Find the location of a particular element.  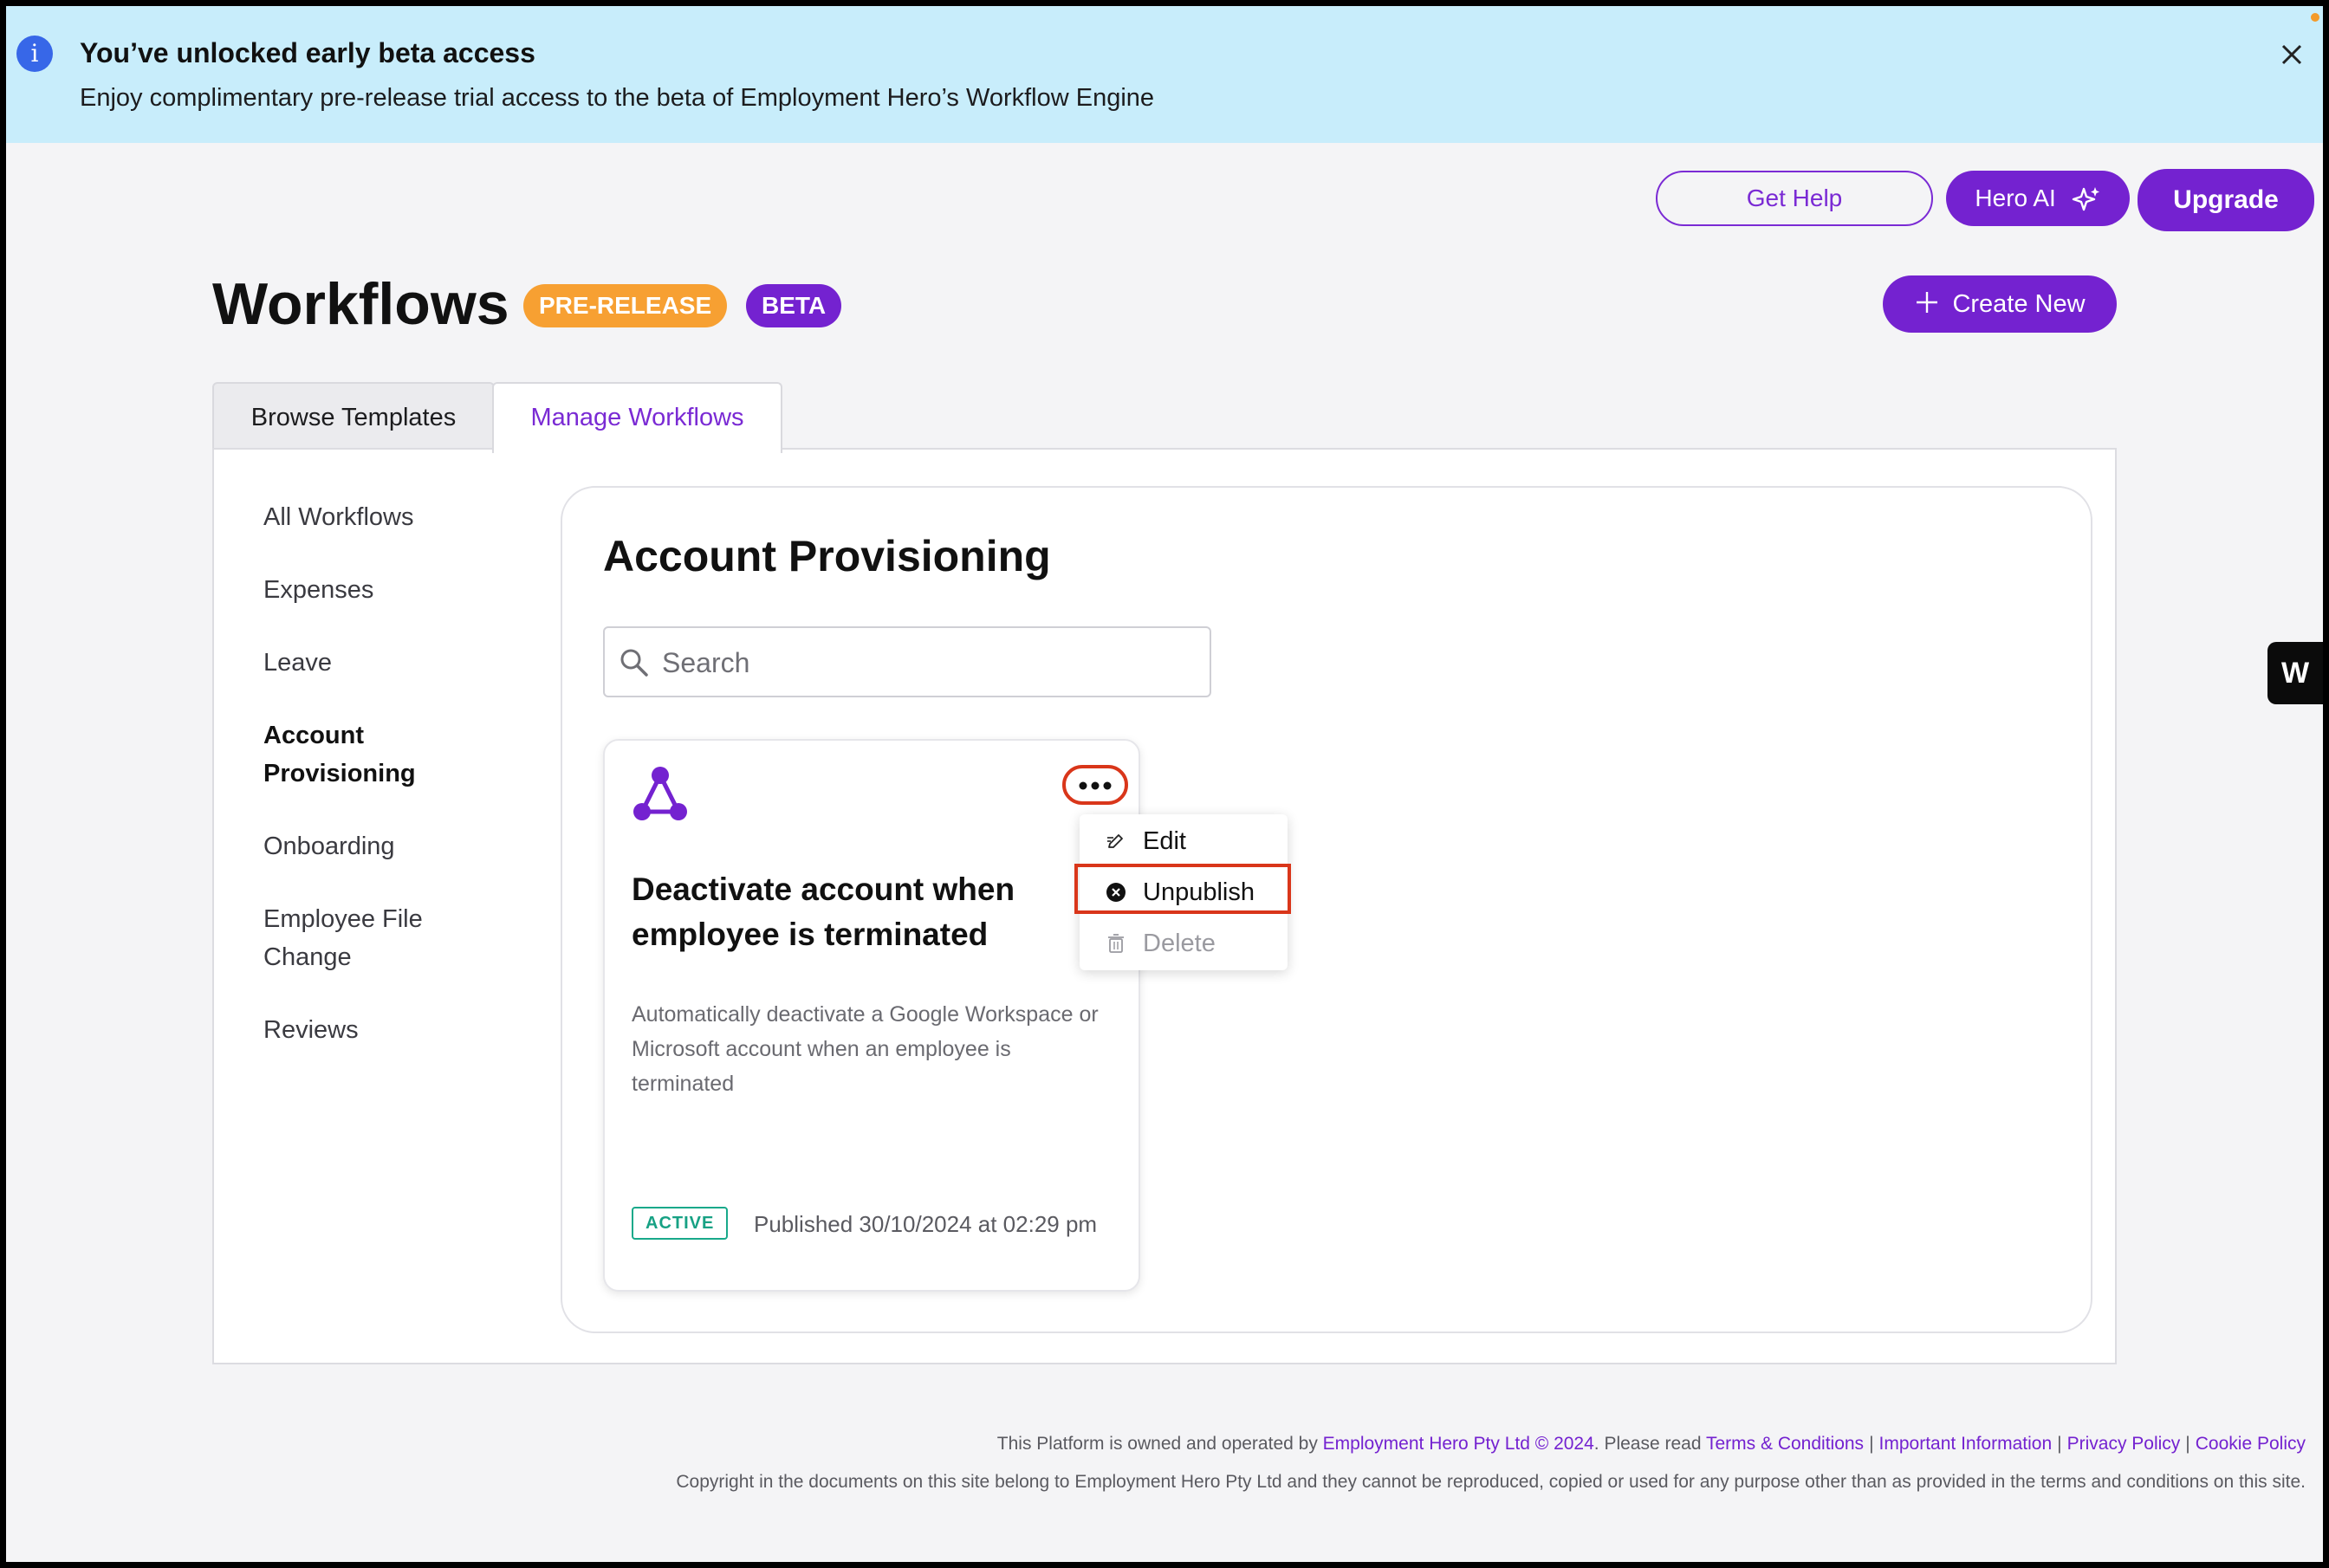

search-box is located at coordinates (907, 661).